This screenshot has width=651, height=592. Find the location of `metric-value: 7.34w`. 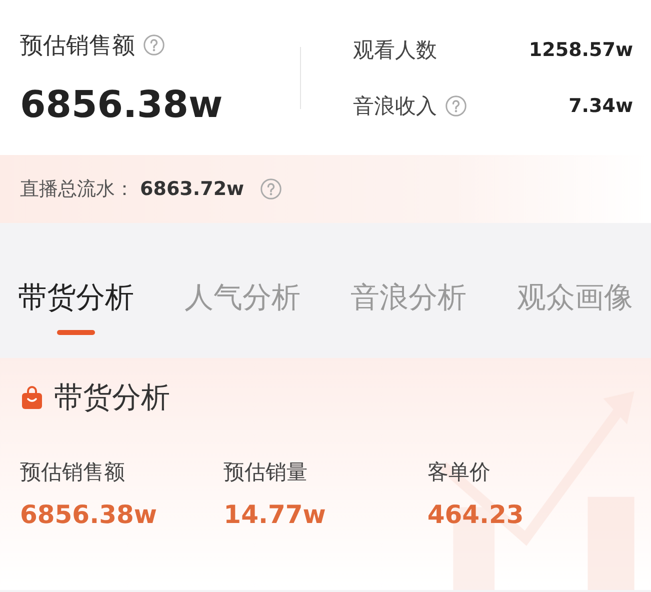

metric-value: 7.34w is located at coordinates (600, 105).